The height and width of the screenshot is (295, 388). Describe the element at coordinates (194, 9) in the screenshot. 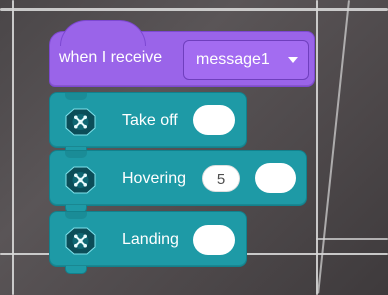

I see `floor-line-top` at that location.